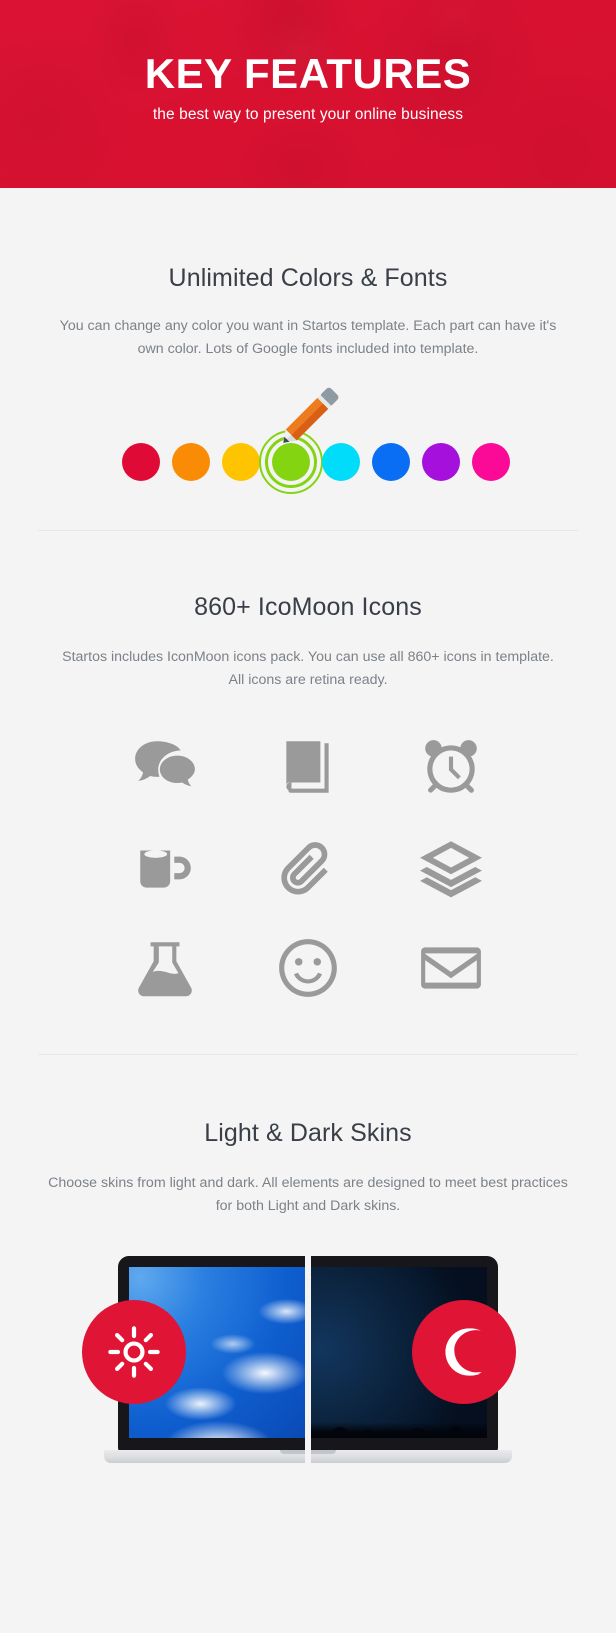 This screenshot has width=616, height=1633. I want to click on chat-bubbles-icon, so click(165, 768).